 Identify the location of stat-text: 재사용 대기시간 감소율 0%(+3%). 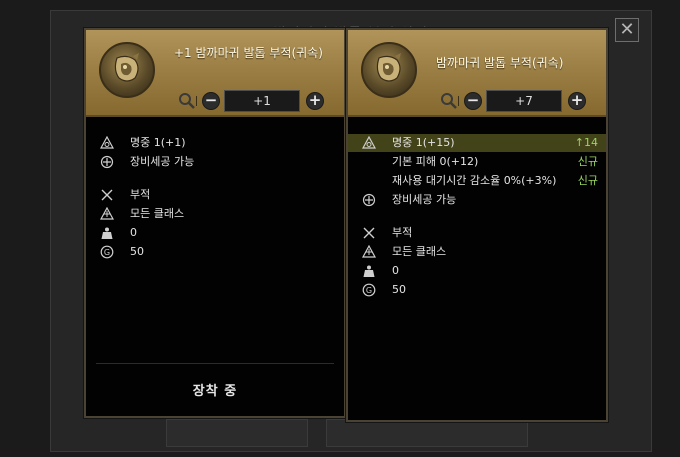
(474, 180).